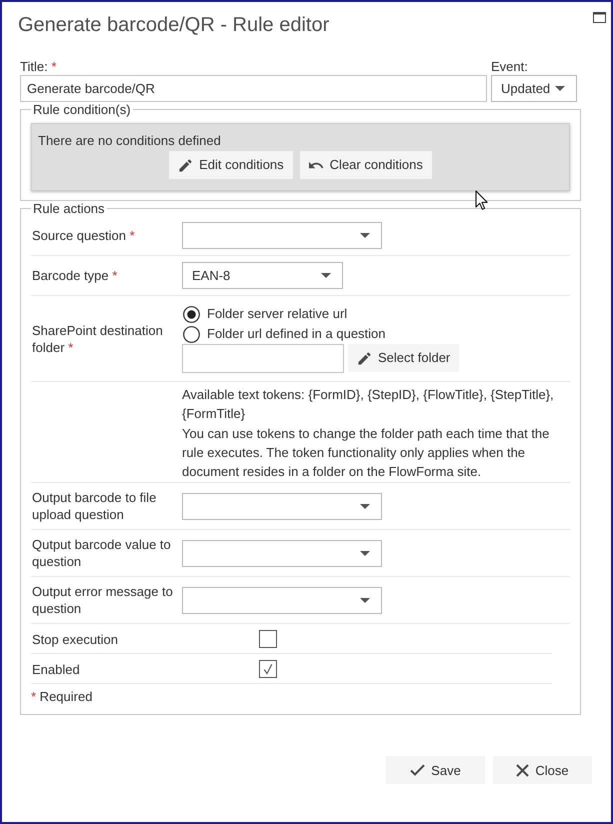 This screenshot has height=824, width=613. I want to click on close-button: Close, so click(542, 770).